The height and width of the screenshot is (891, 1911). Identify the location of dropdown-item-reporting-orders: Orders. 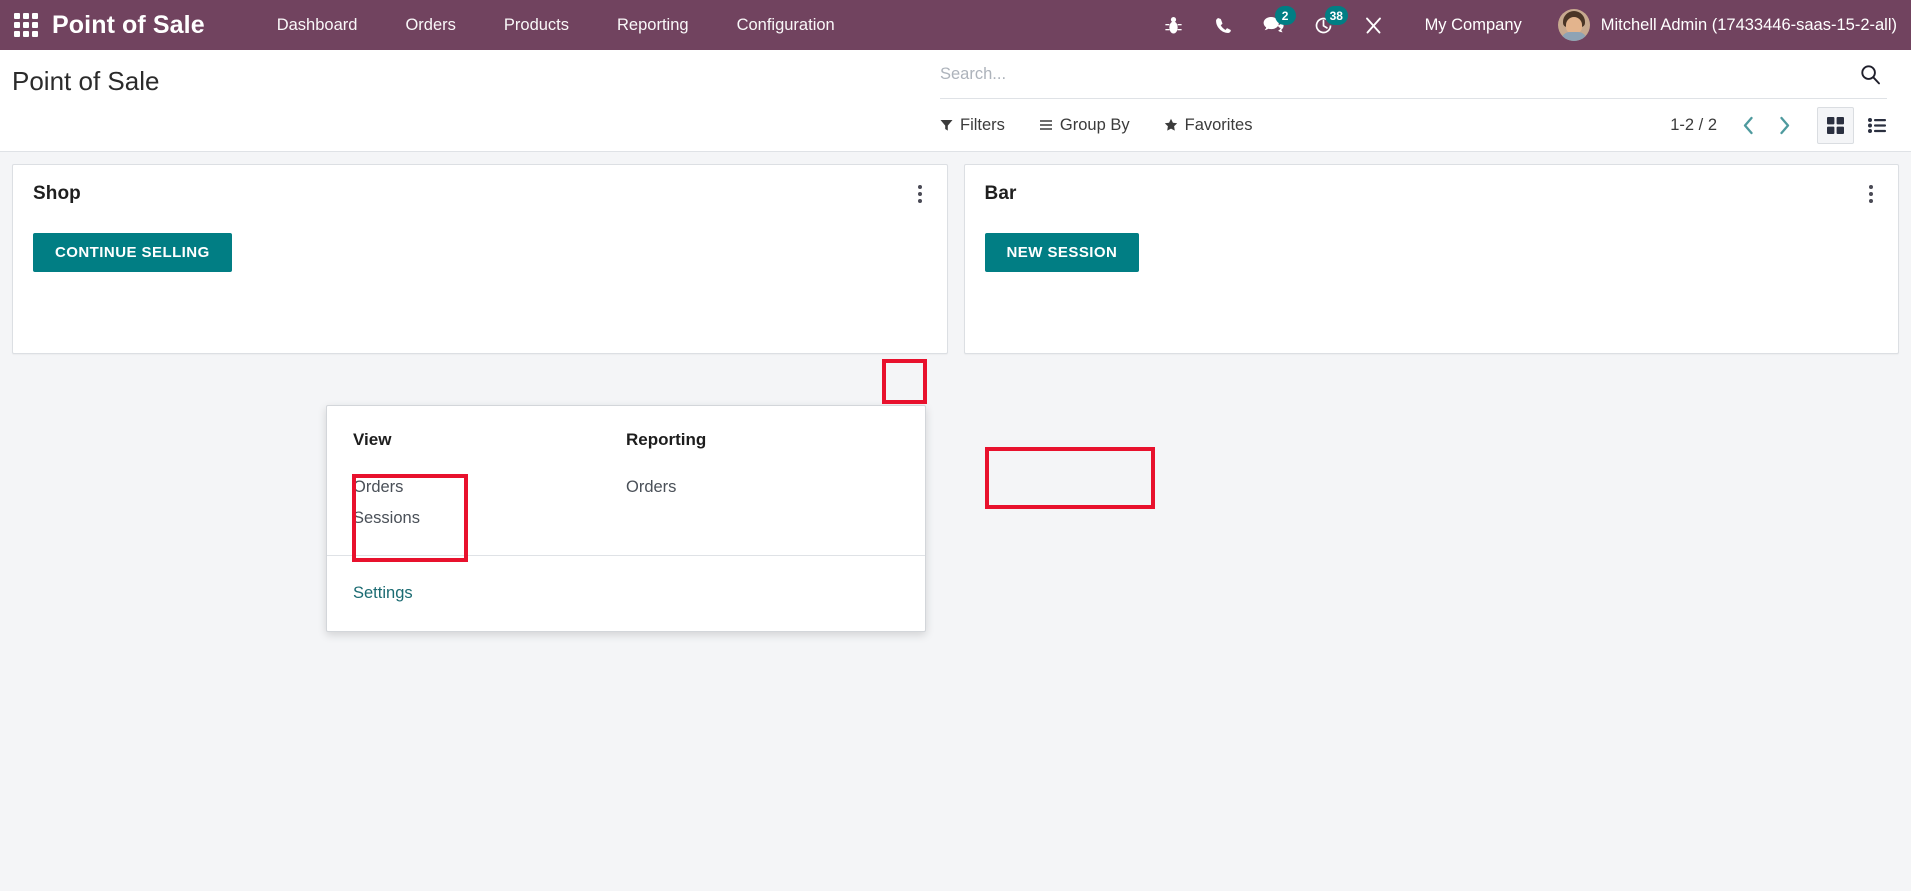
(762, 487).